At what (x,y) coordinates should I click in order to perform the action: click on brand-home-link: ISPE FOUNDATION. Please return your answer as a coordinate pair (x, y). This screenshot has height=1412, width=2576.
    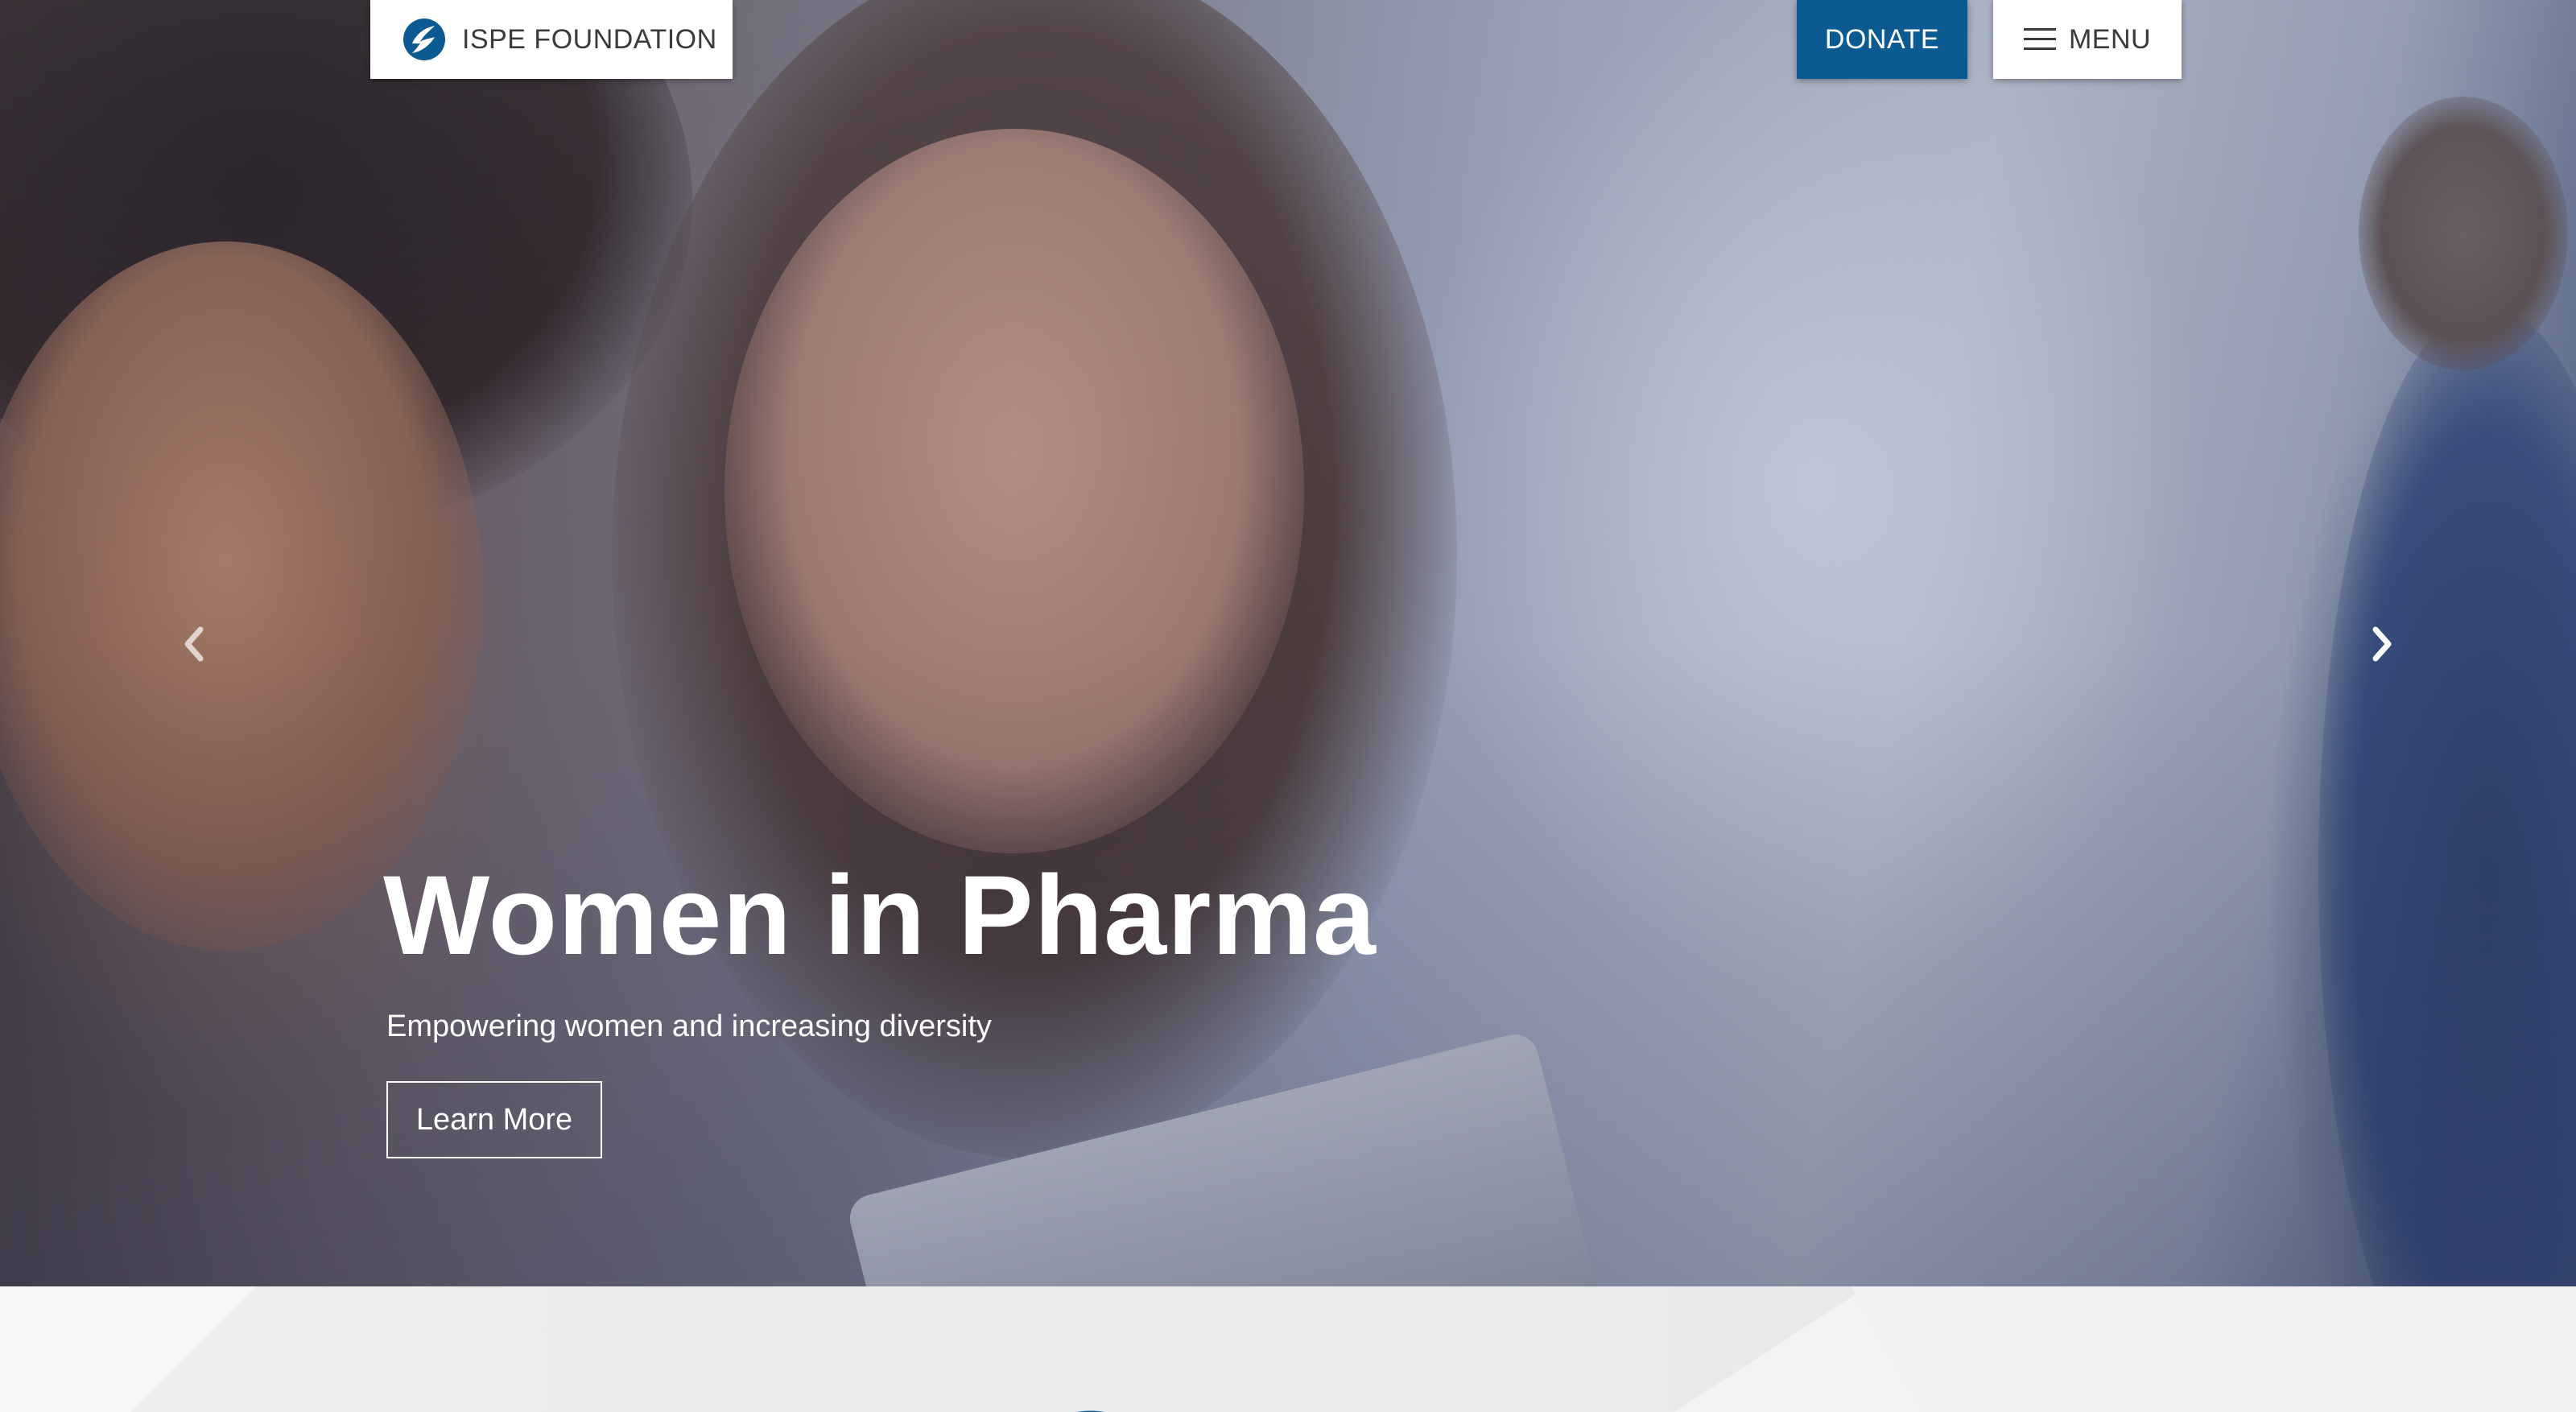
    Looking at the image, I should click on (551, 39).